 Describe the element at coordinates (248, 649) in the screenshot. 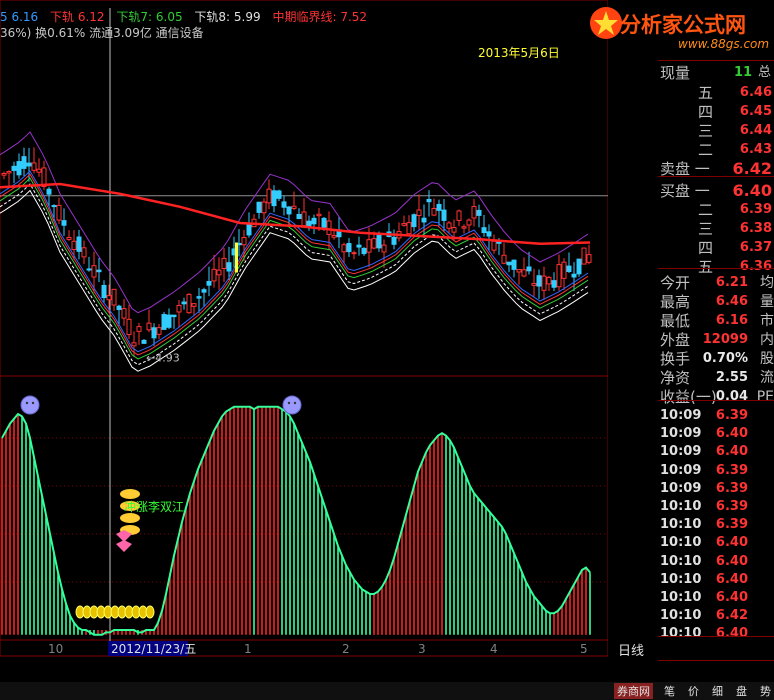

I see `x-tick-label: 1` at that location.